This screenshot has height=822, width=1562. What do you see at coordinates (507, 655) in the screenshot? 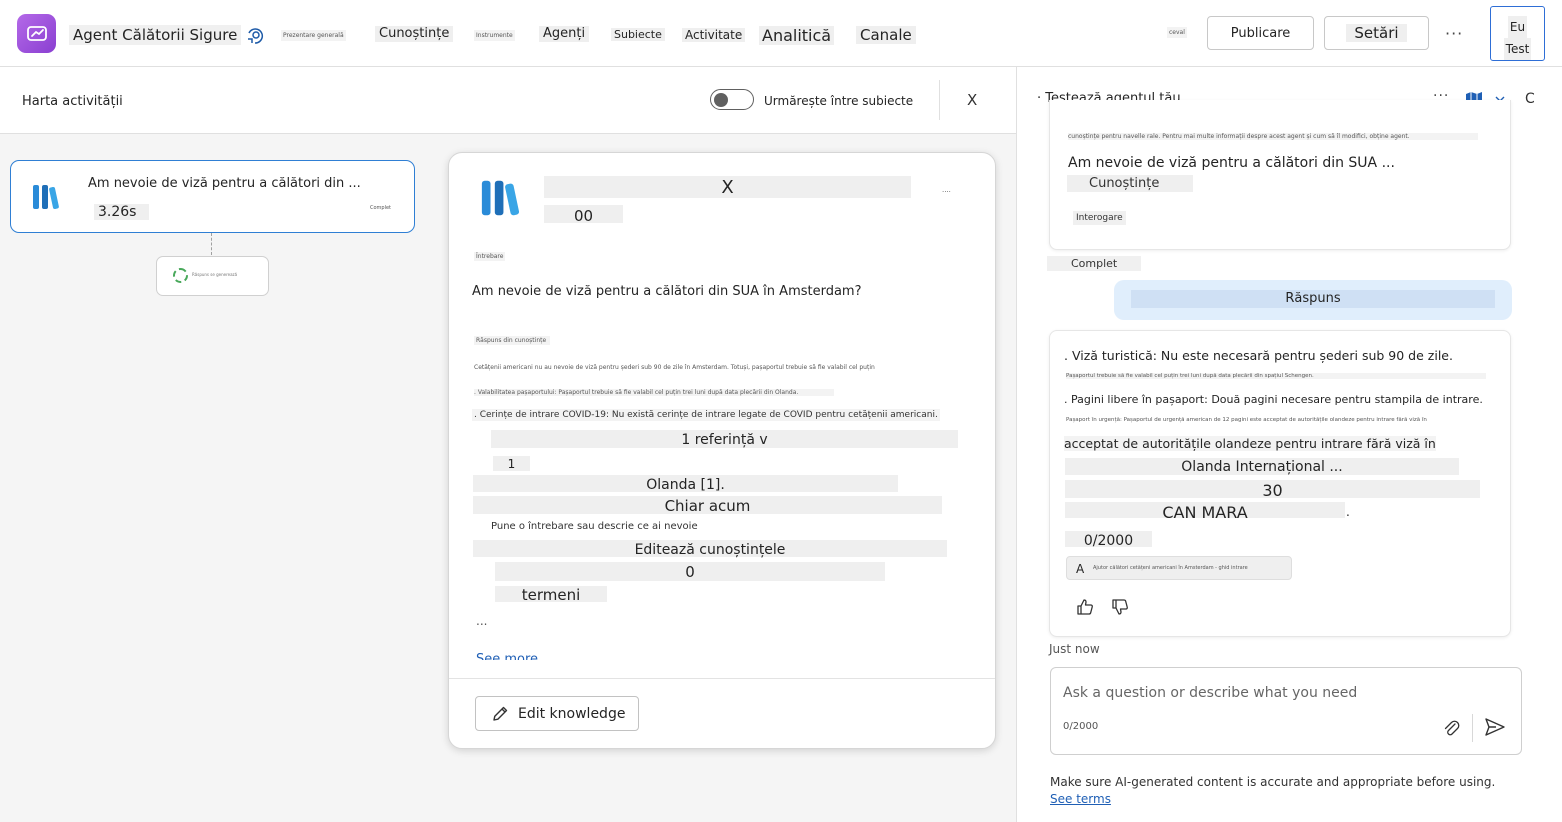
I see `see-more-link: See more` at bounding box center [507, 655].